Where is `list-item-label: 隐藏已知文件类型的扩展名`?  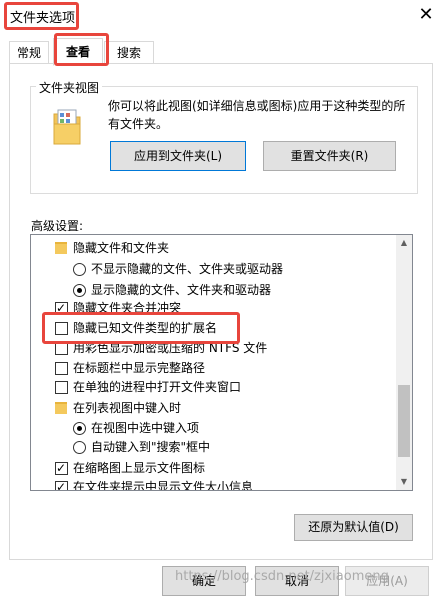
list-item-label: 隐藏已知文件类型的扩展名 is located at coordinates (145, 328).